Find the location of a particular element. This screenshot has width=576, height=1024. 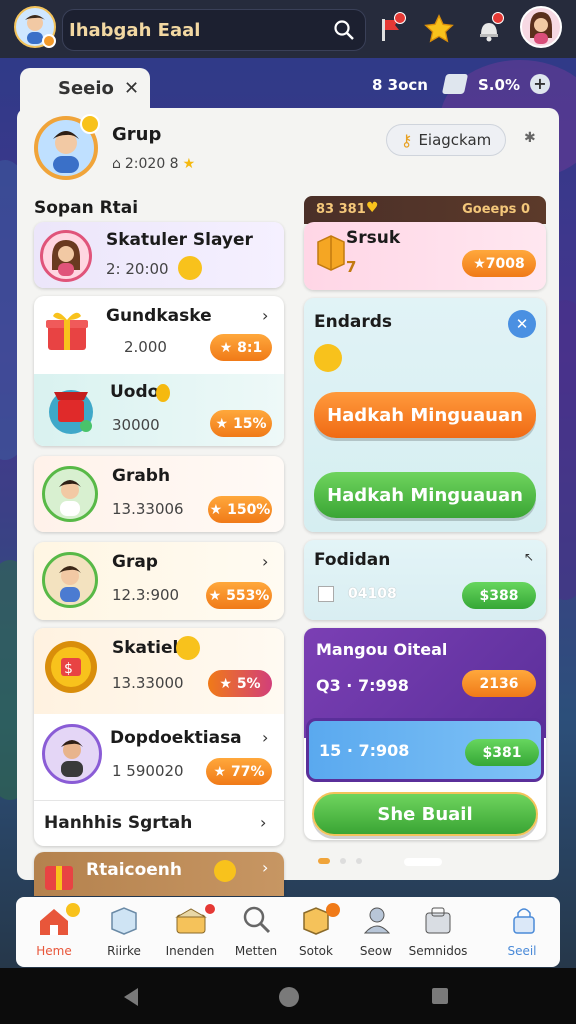

nav-home: Heme is located at coordinates (54, 932).